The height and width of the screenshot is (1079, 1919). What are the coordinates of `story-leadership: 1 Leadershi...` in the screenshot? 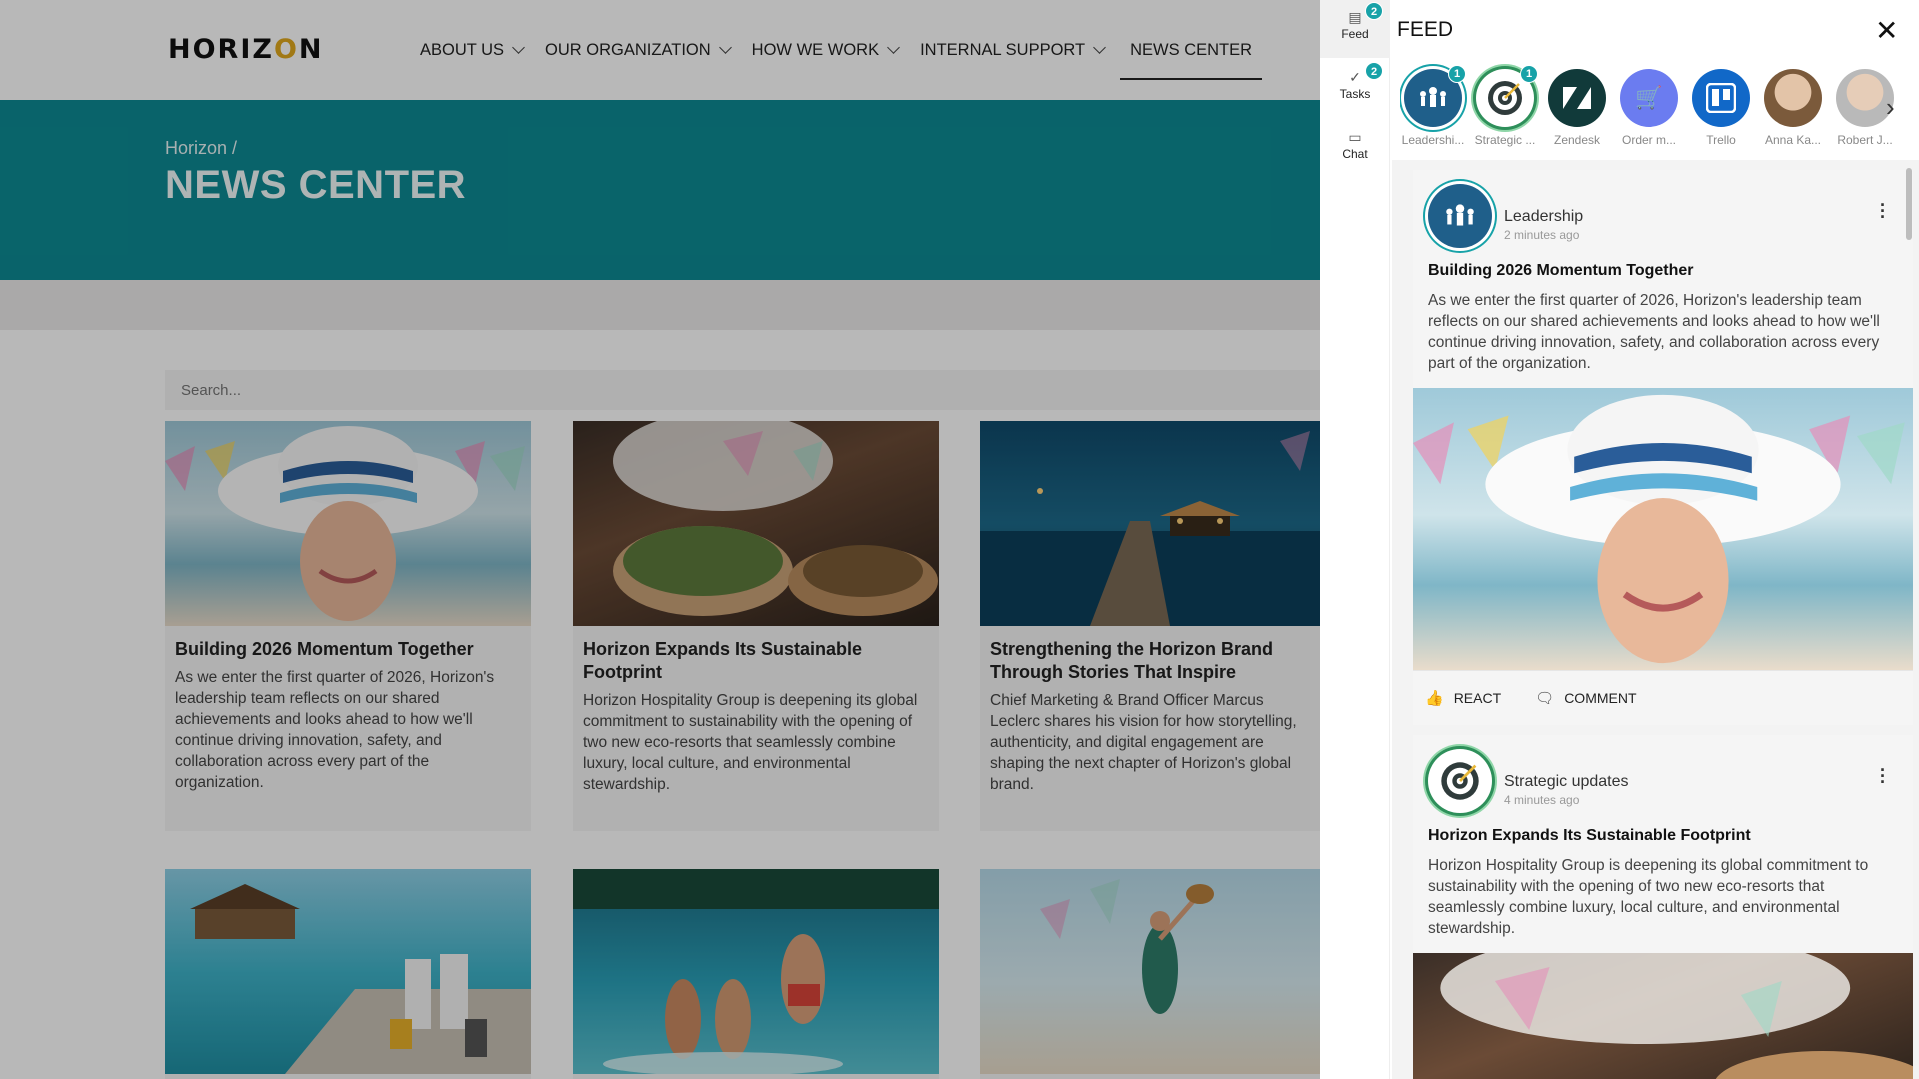 It's located at (1433, 105).